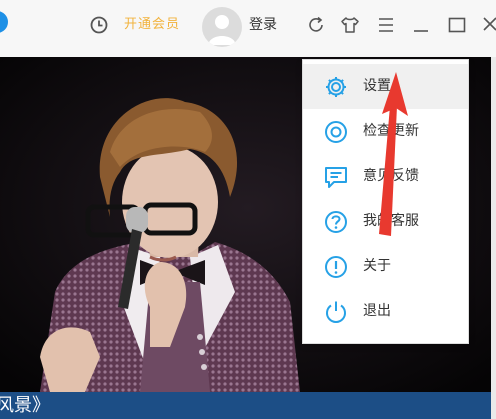  I want to click on history-clock-icon, so click(99, 25).